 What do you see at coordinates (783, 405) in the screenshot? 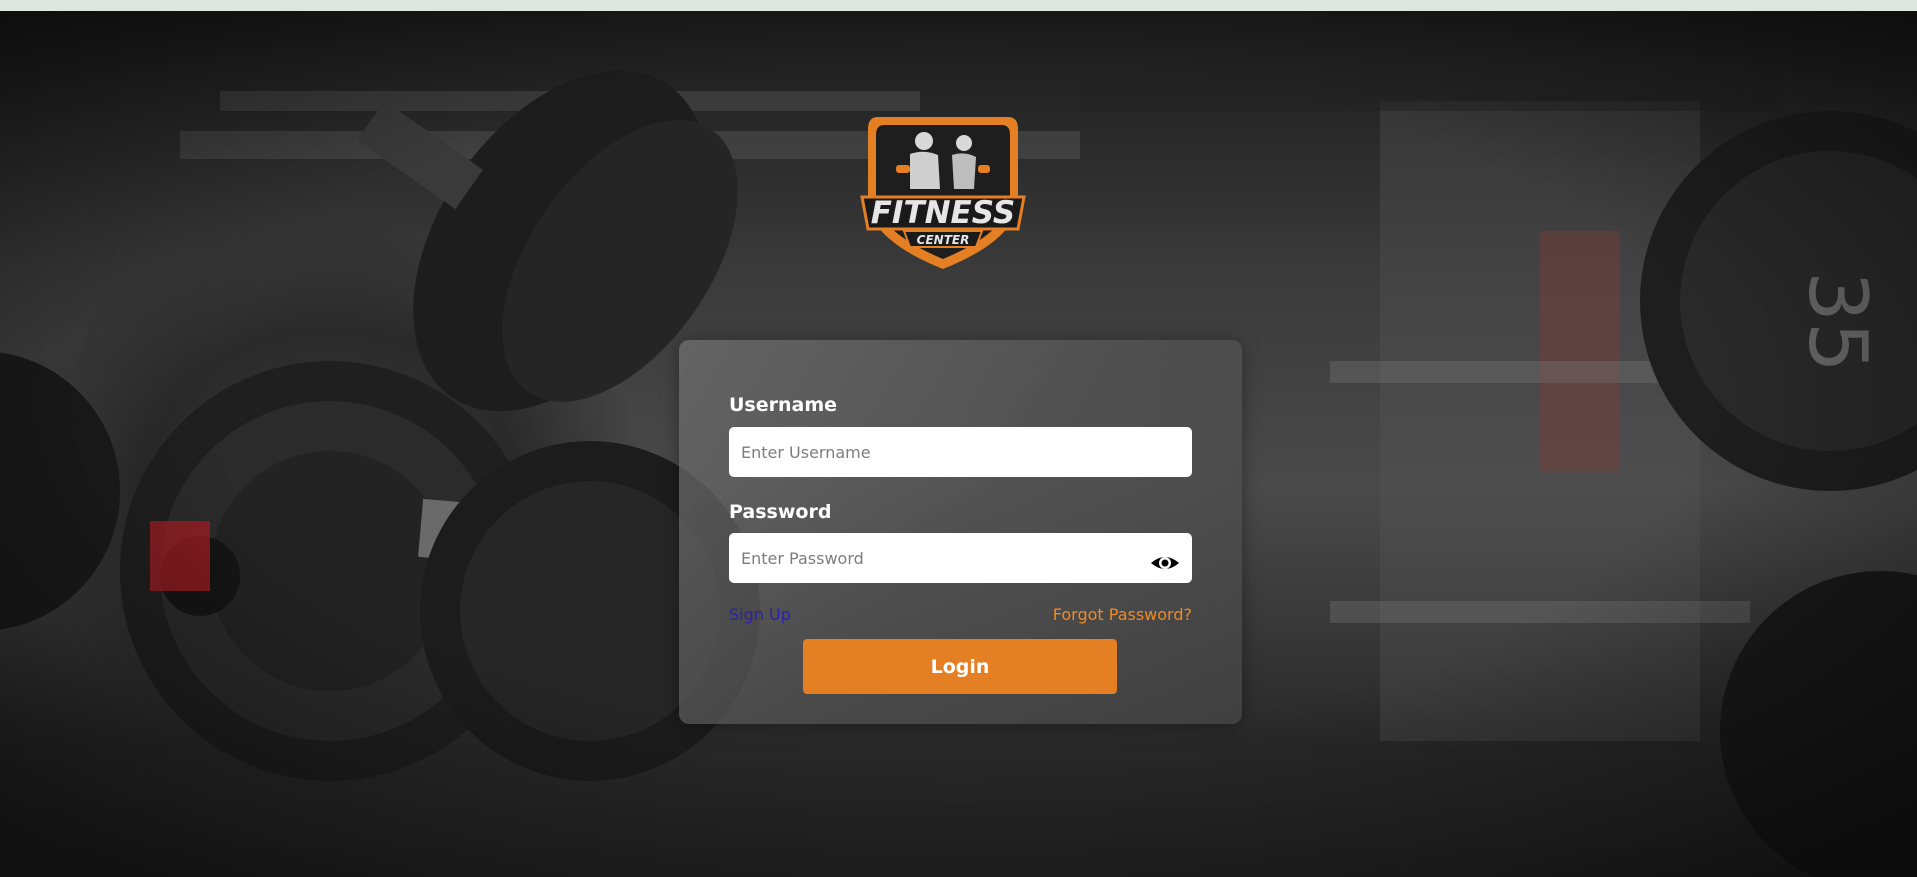
I see `username-label: Username` at bounding box center [783, 405].